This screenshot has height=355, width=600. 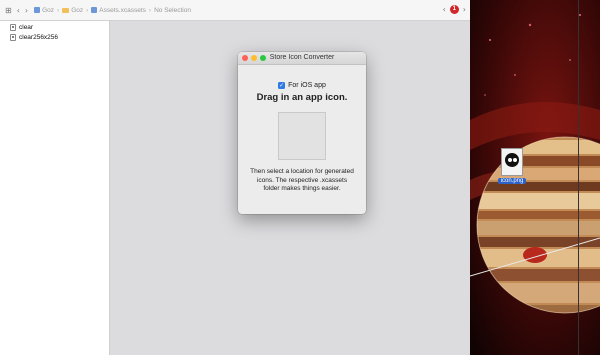 I want to click on page-title: Drag in an app icon., so click(x=302, y=97).